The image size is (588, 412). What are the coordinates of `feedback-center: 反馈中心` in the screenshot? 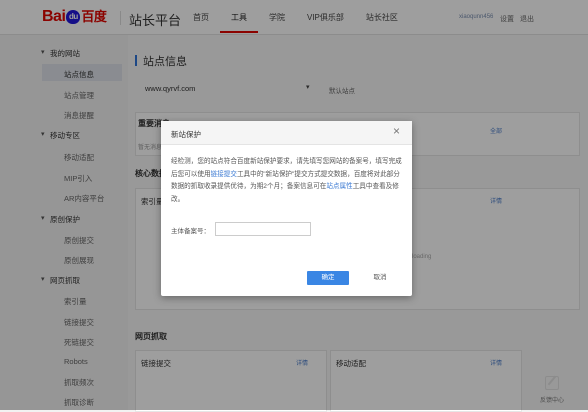 It's located at (552, 390).